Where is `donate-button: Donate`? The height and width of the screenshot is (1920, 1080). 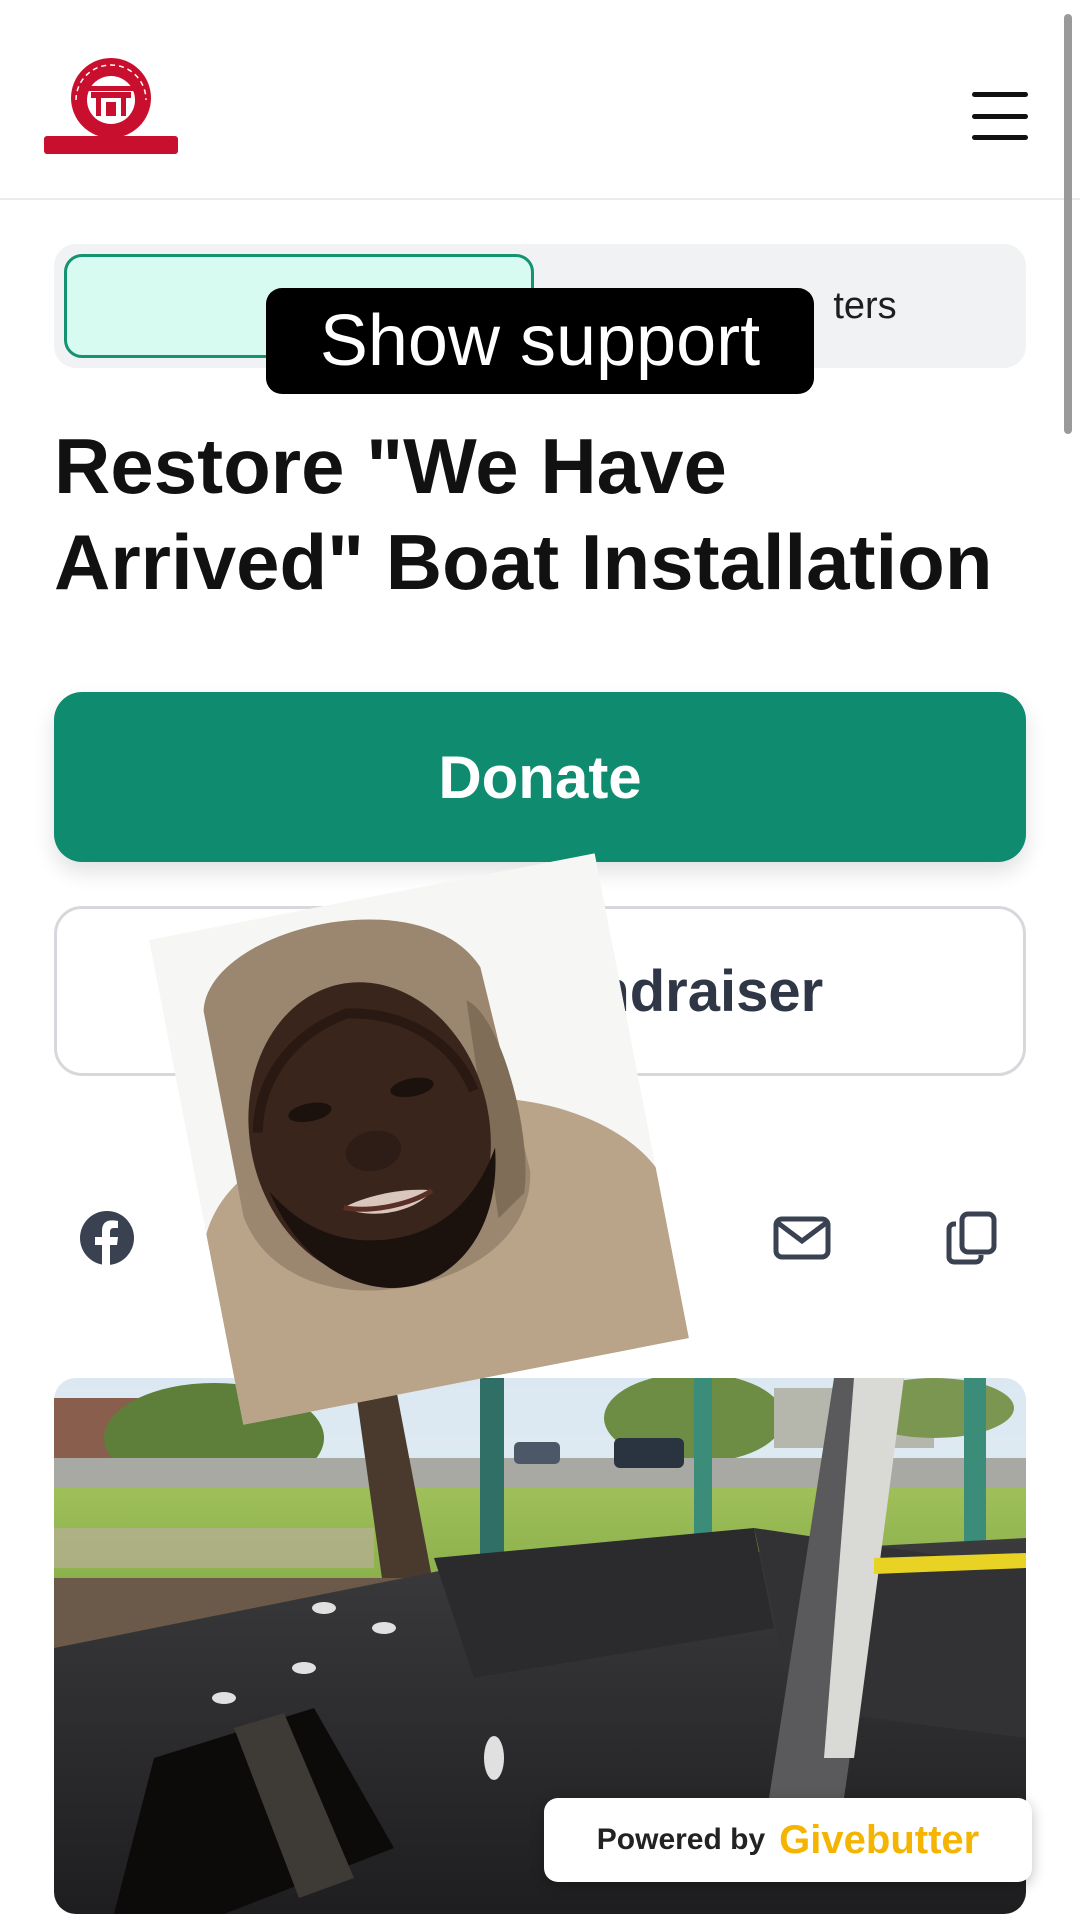
donate-button: Donate is located at coordinates (540, 777).